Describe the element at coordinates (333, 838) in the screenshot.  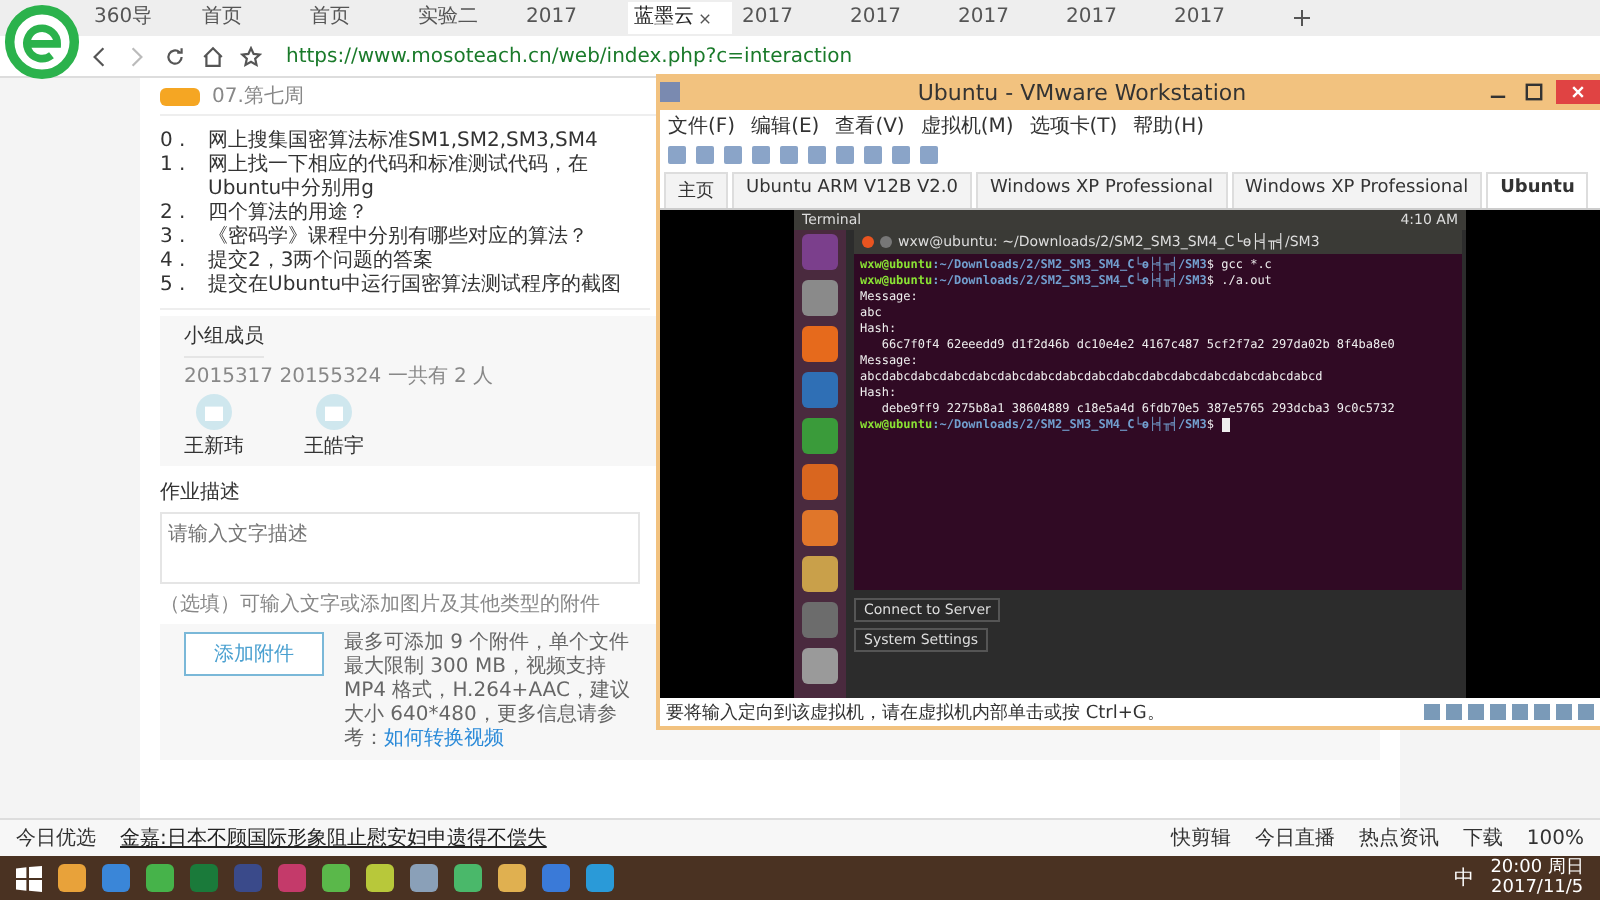
I see `news-link: 金嘉:日本不顾国际形象阻止慰安妇申遗得不偿失` at that location.